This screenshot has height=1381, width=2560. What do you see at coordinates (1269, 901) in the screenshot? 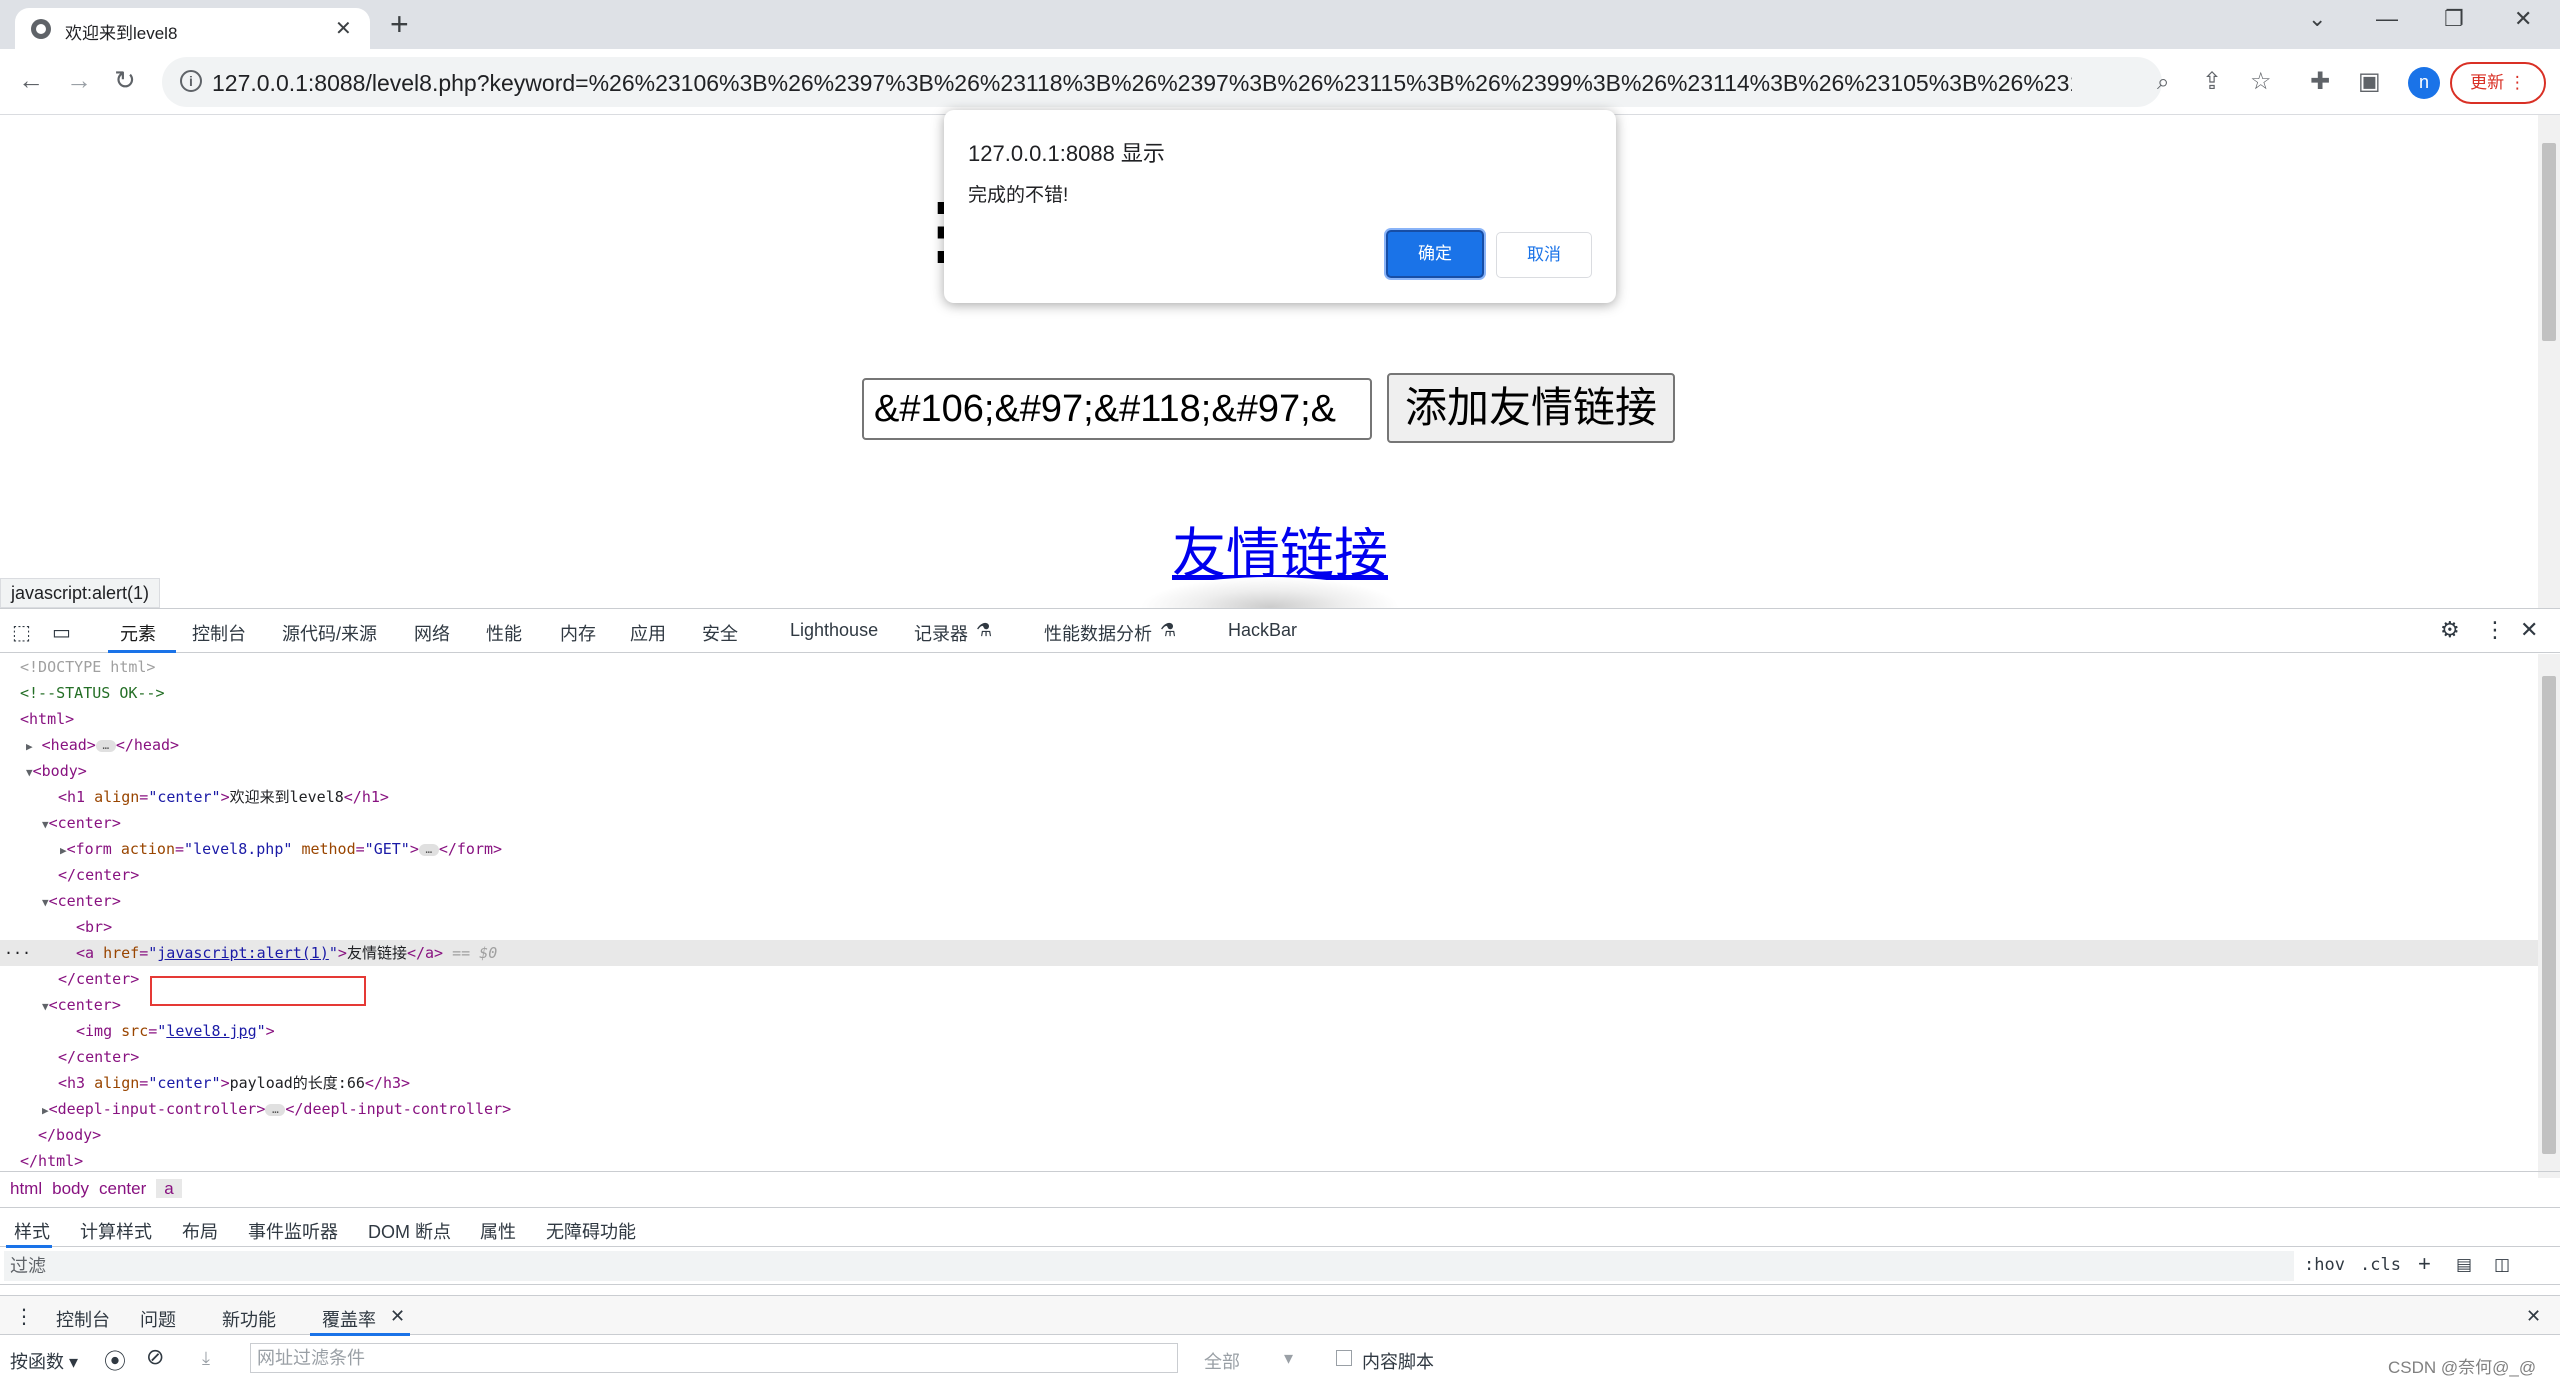
I see `dom-center-2: ▼<center>` at bounding box center [1269, 901].